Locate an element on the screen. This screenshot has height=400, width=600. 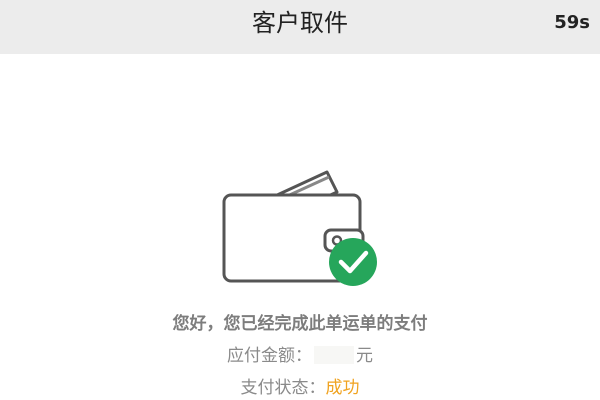
check-icon is located at coordinates (353, 262).